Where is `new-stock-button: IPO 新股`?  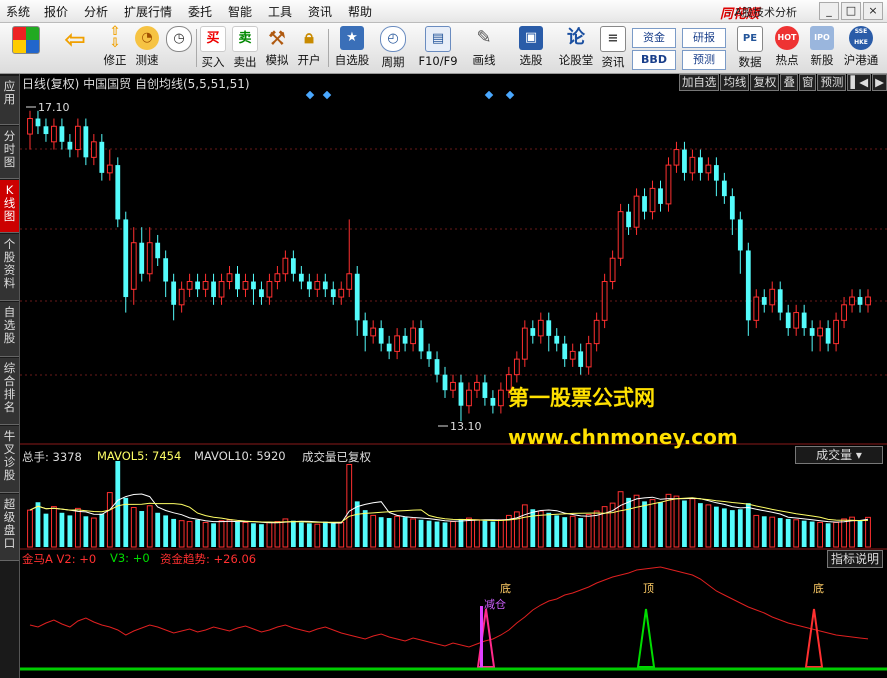 new-stock-button: IPO 新股 is located at coordinates (822, 48).